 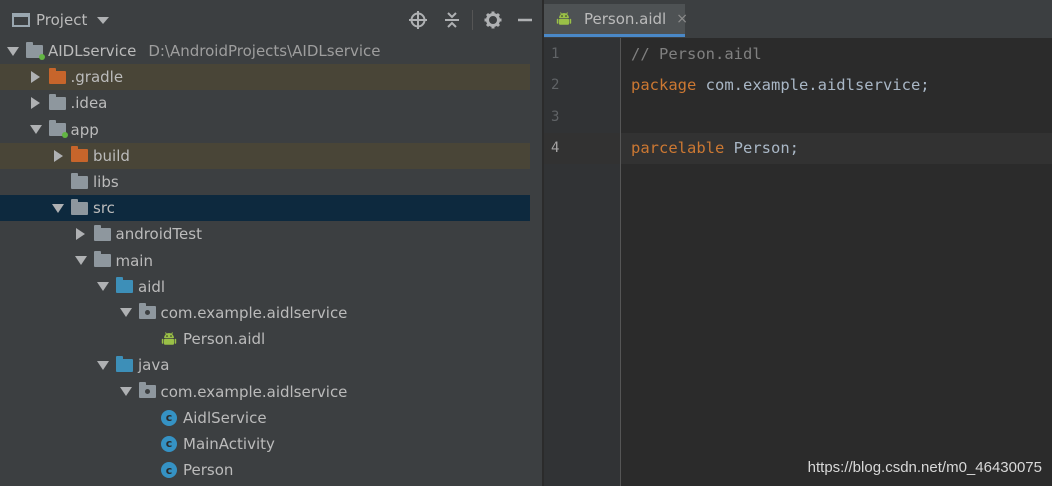 What do you see at coordinates (208, 470) in the screenshot?
I see `tree-item-label: Person` at bounding box center [208, 470].